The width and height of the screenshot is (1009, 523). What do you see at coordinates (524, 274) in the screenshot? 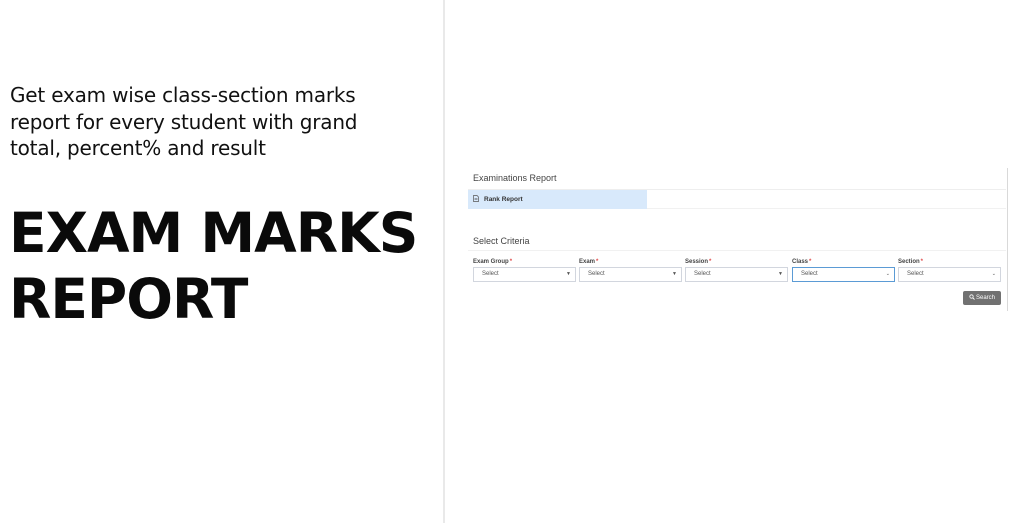
I see `exam-group-select: Select ▼` at bounding box center [524, 274].